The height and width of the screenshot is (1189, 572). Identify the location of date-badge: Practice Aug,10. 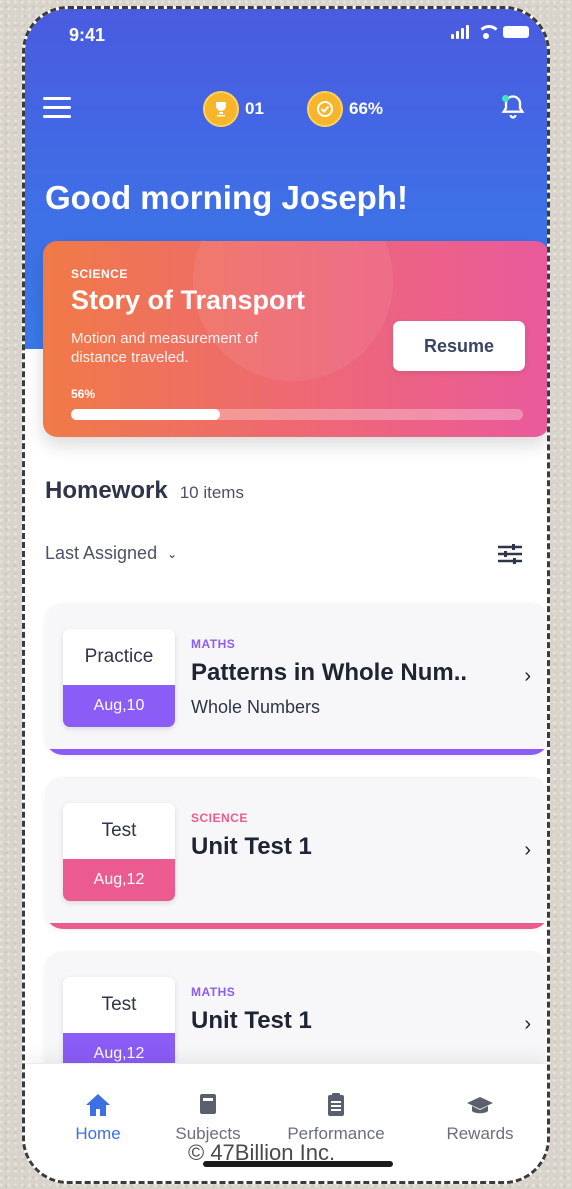
(119, 678).